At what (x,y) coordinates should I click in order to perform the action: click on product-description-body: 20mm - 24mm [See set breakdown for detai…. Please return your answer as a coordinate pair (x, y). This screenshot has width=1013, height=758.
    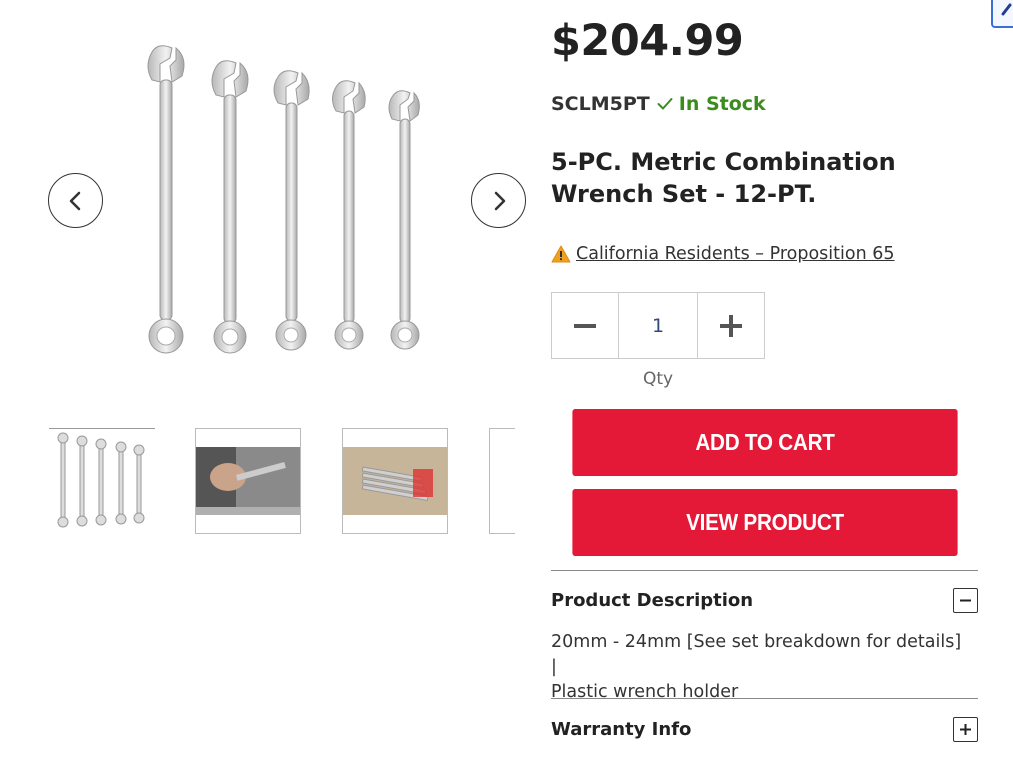
    Looking at the image, I should click on (761, 667).